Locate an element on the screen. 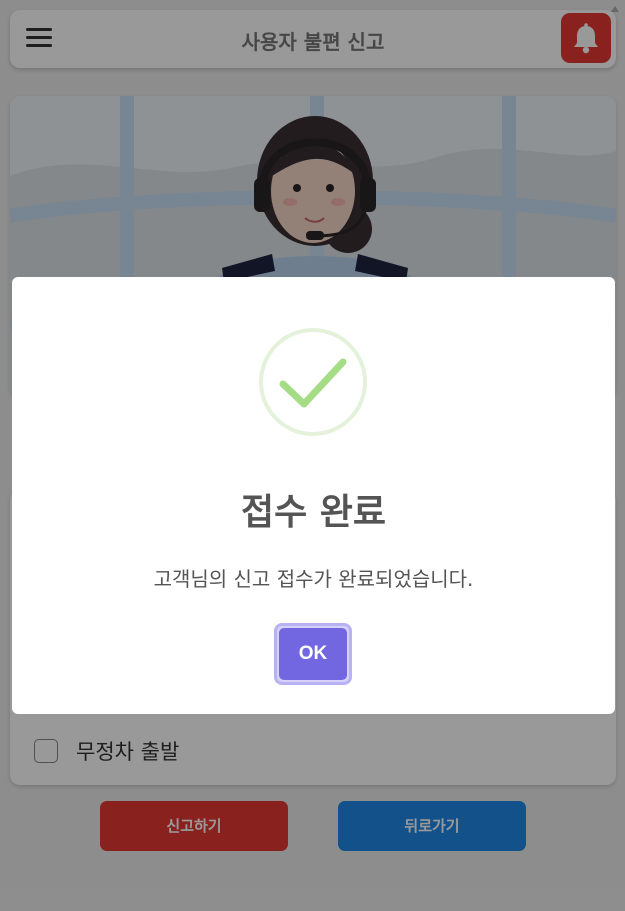 The image size is (625, 911). success-check-icon is located at coordinates (313, 382).